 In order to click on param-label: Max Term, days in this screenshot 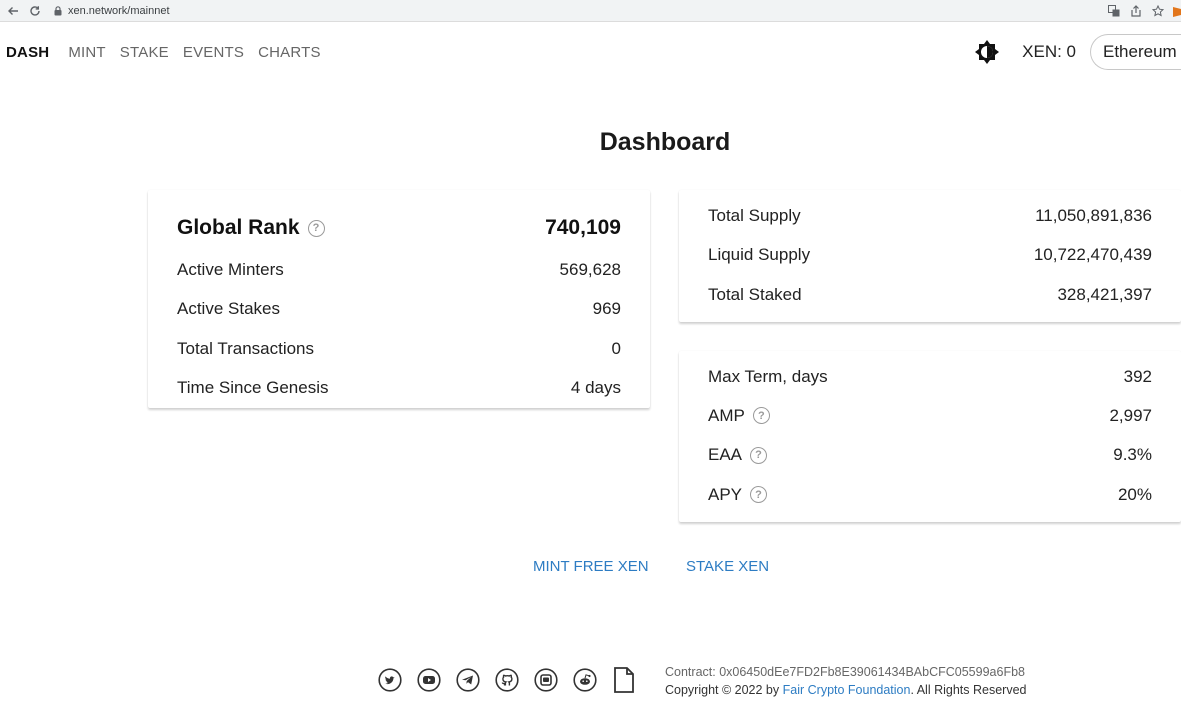, I will do `click(768, 376)`.